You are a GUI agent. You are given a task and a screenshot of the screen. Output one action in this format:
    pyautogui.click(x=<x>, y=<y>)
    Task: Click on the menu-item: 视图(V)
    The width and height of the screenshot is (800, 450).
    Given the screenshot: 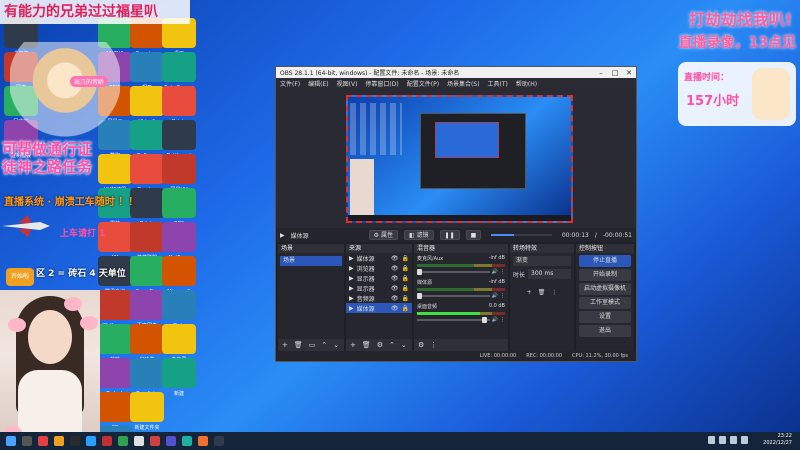 What is the action you would take?
    pyautogui.click(x=347, y=83)
    